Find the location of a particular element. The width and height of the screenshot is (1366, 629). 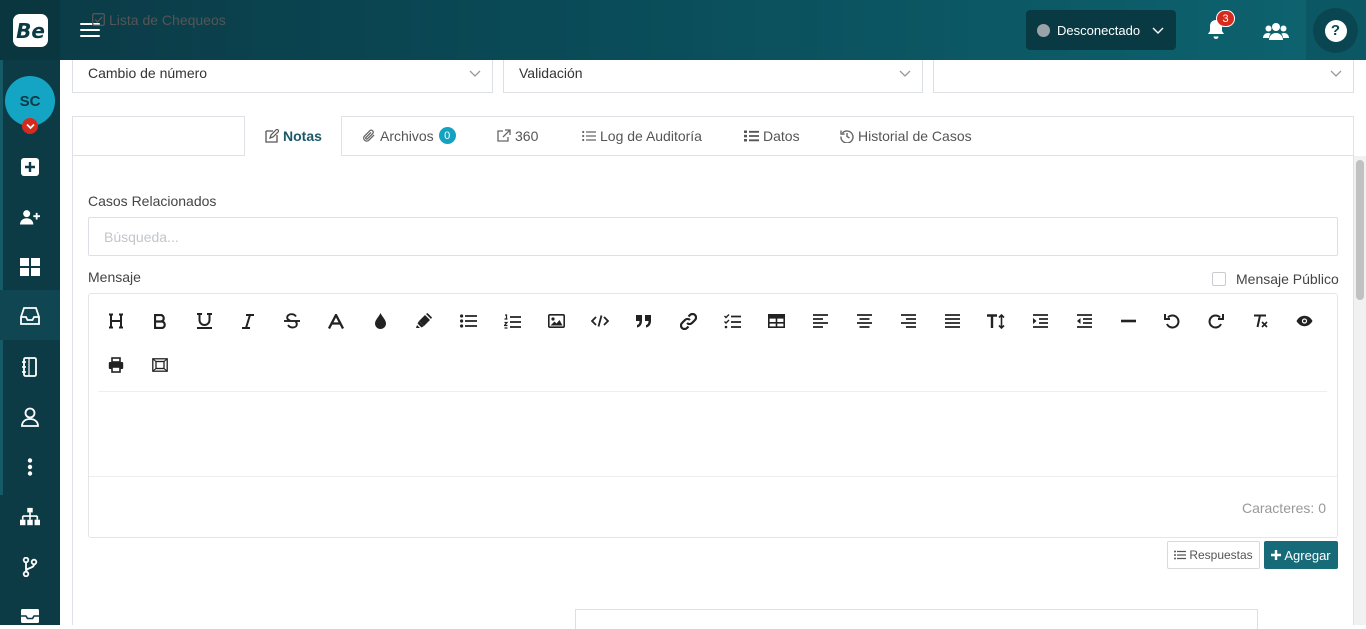

code-icon is located at coordinates (600, 321).